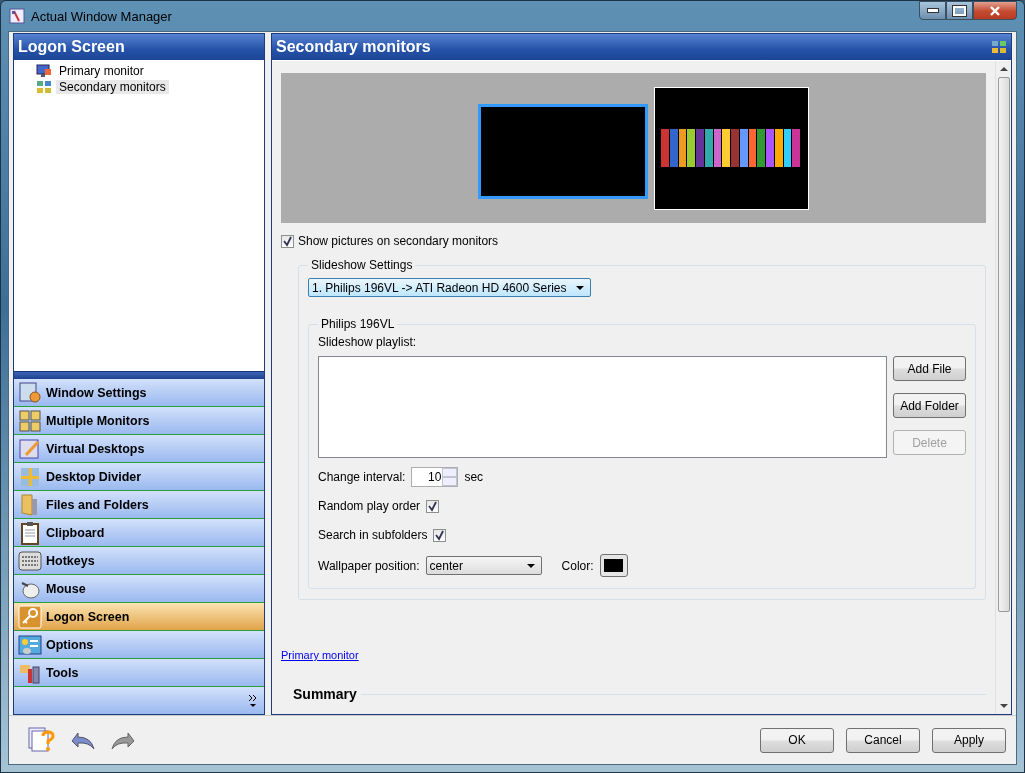 The image size is (1025, 773). I want to click on splitter-handle, so click(139, 375).